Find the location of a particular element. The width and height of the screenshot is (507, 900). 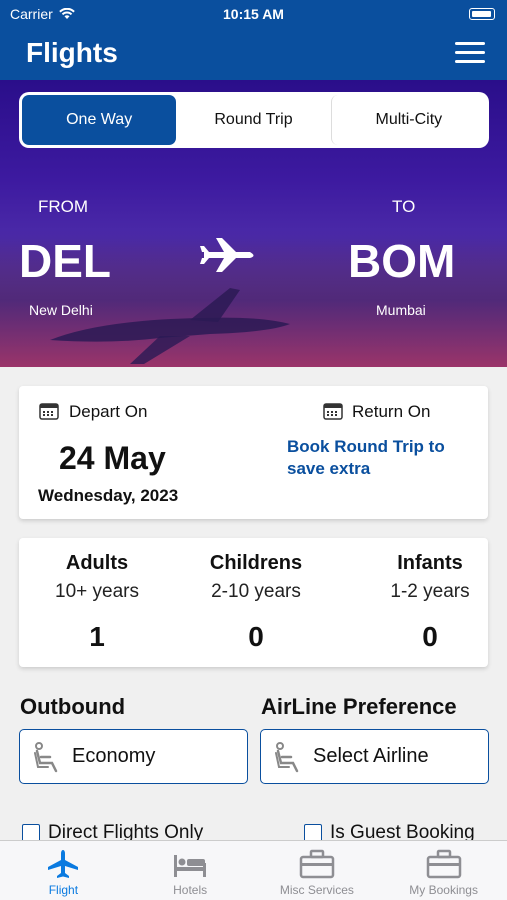

airplane-swap-icon is located at coordinates (229, 256).